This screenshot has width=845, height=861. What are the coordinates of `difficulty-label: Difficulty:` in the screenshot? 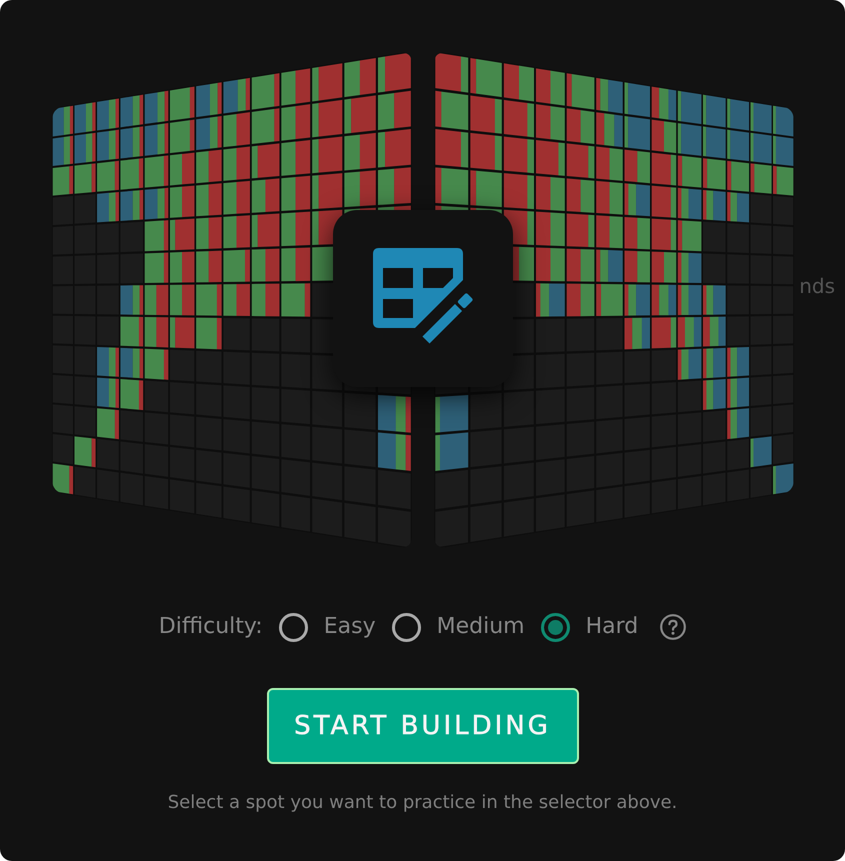 It's located at (210, 627).